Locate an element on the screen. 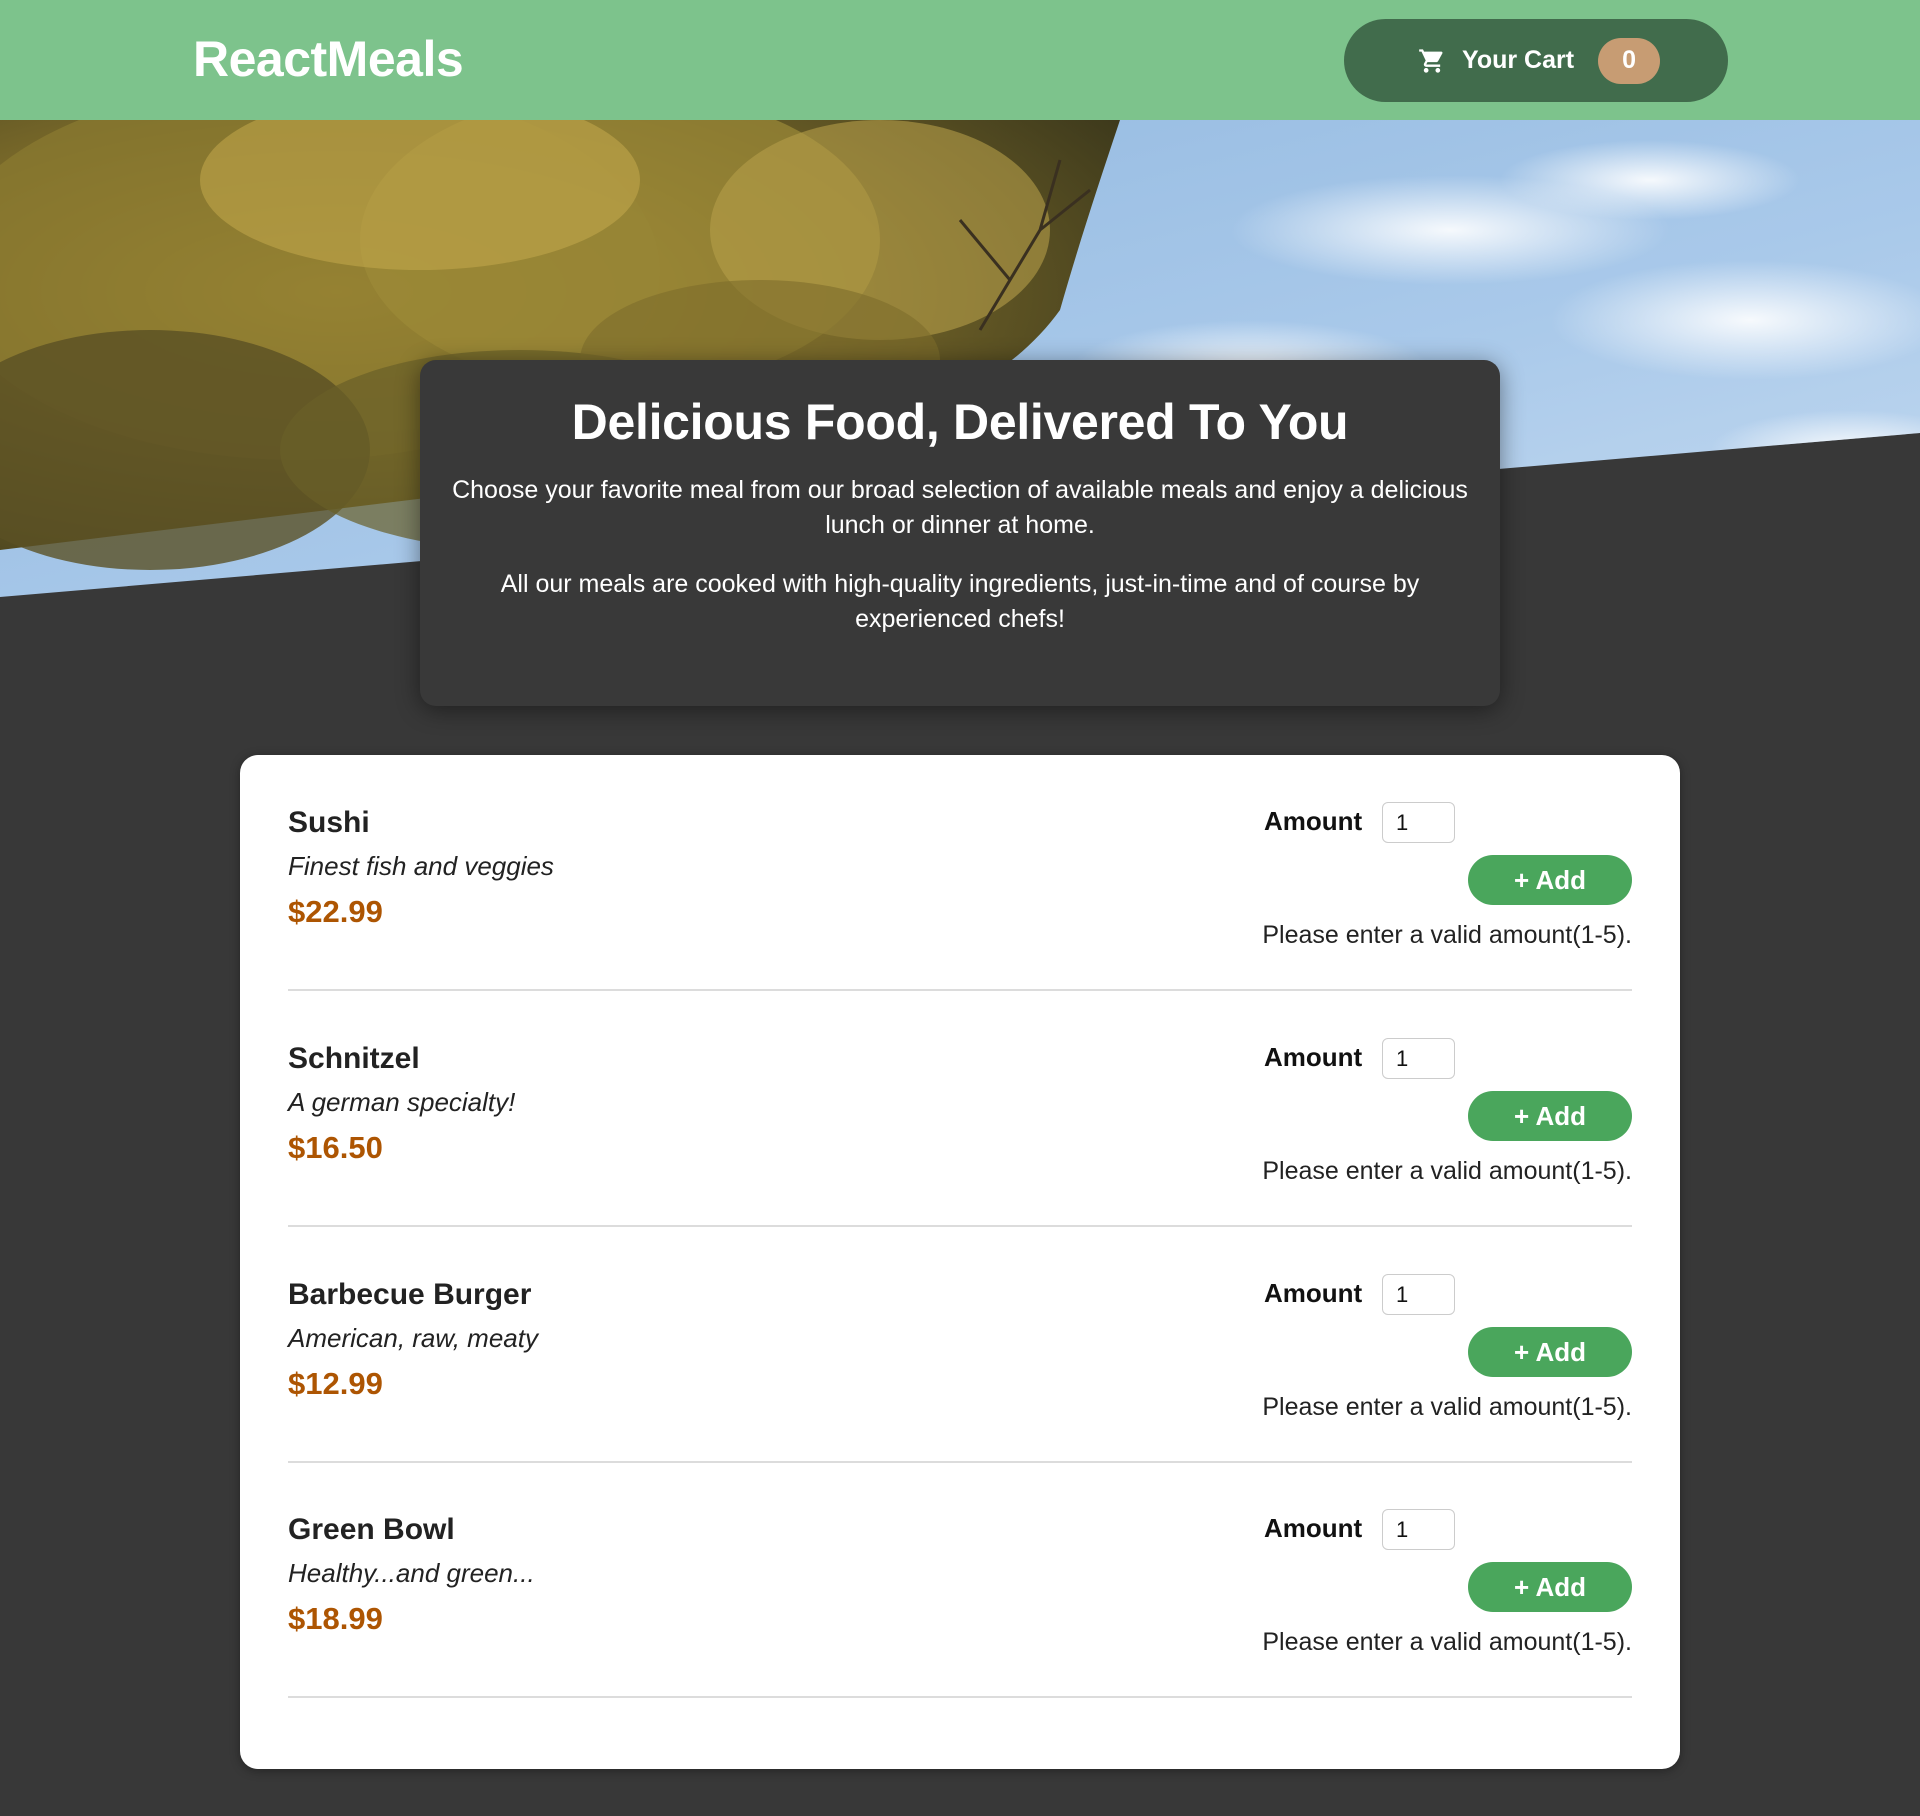  summary-title: Delicious Food, Delivered To You is located at coordinates (960, 422).